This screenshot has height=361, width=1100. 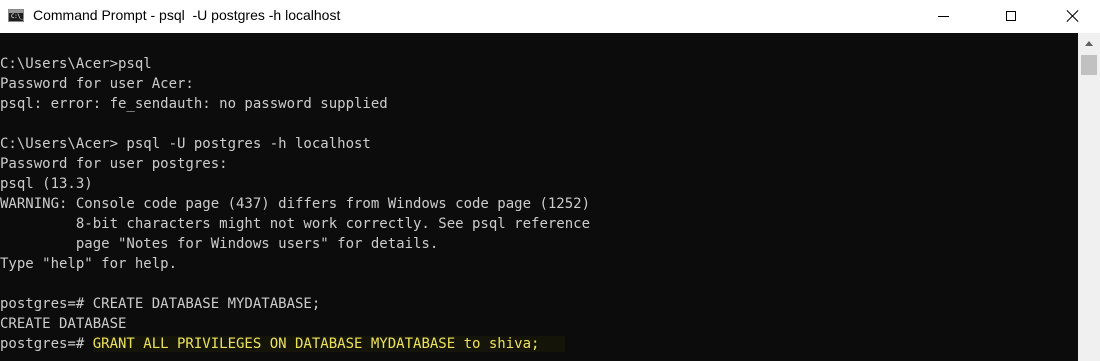 What do you see at coordinates (97, 84) in the screenshot?
I see `console-line: Password for user Acer:` at bounding box center [97, 84].